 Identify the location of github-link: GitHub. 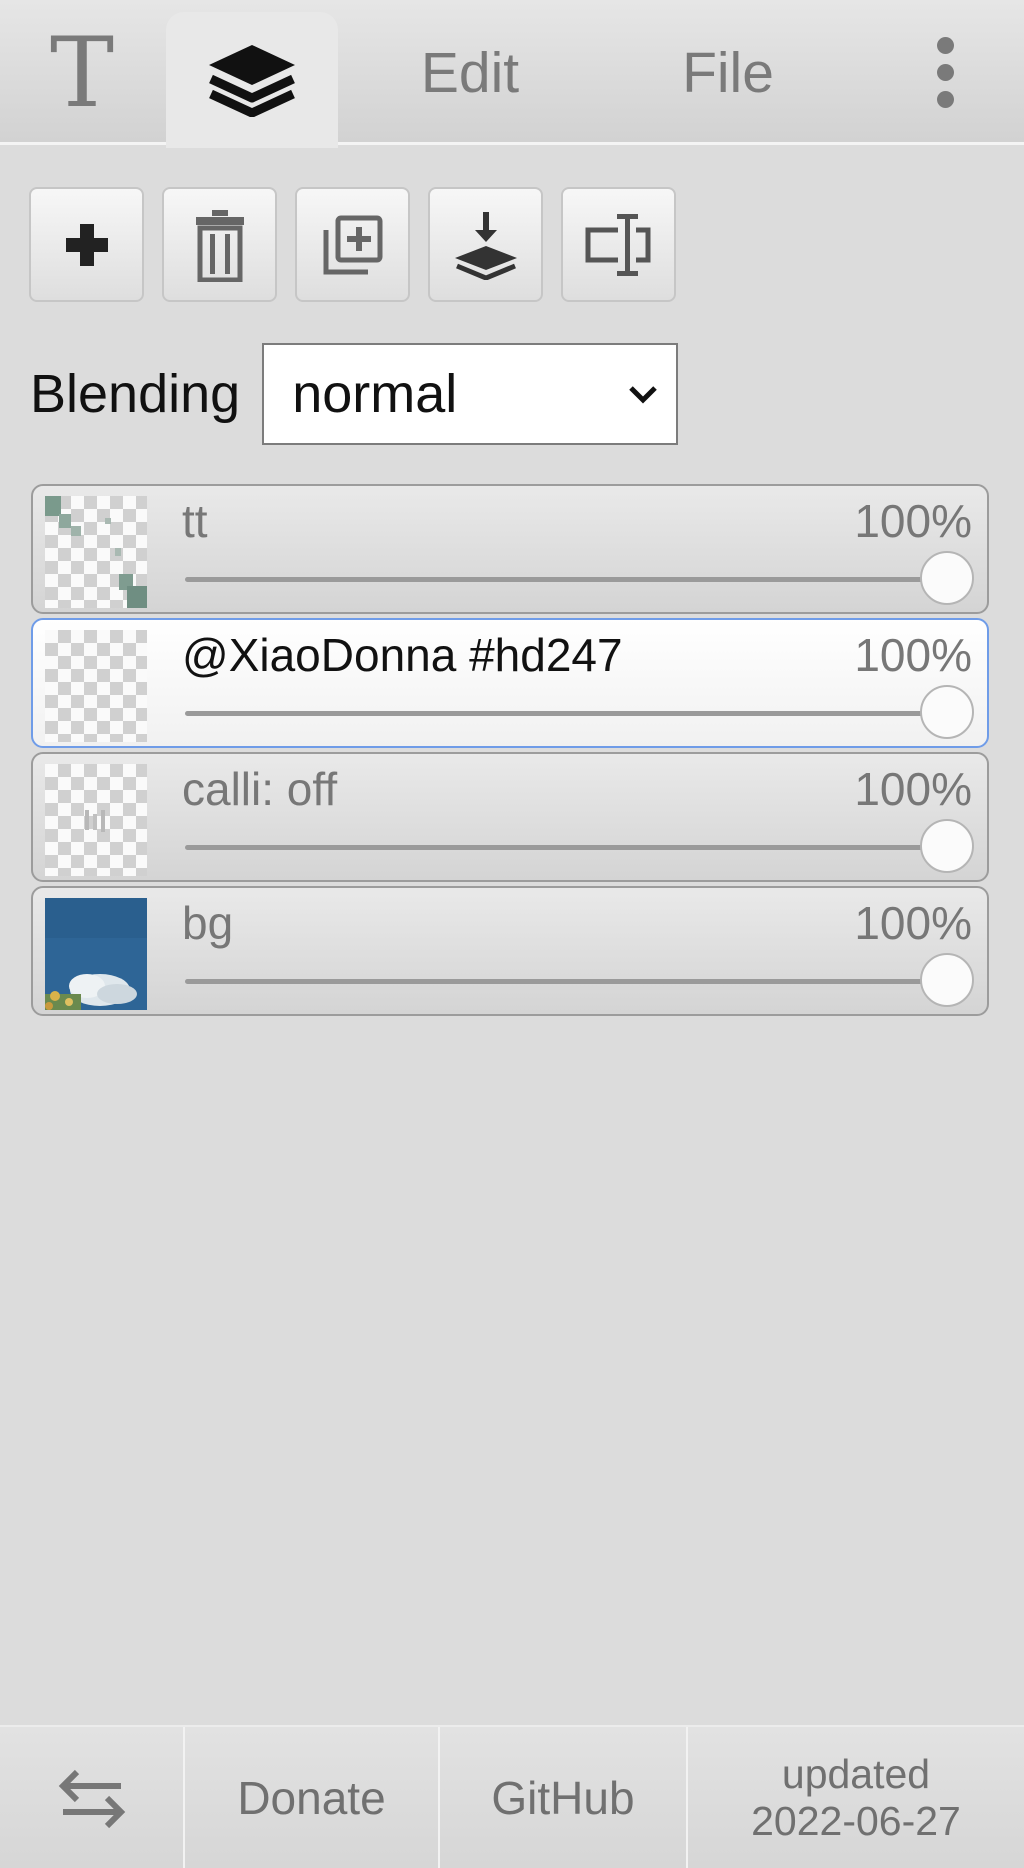
(564, 1797).